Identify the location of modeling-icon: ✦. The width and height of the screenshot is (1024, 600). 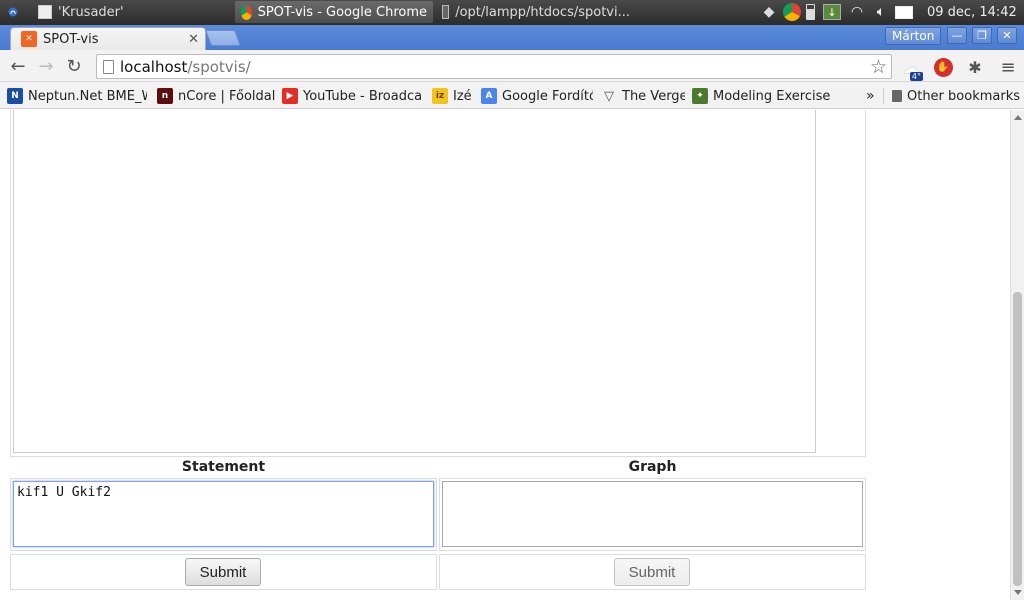
(700, 96).